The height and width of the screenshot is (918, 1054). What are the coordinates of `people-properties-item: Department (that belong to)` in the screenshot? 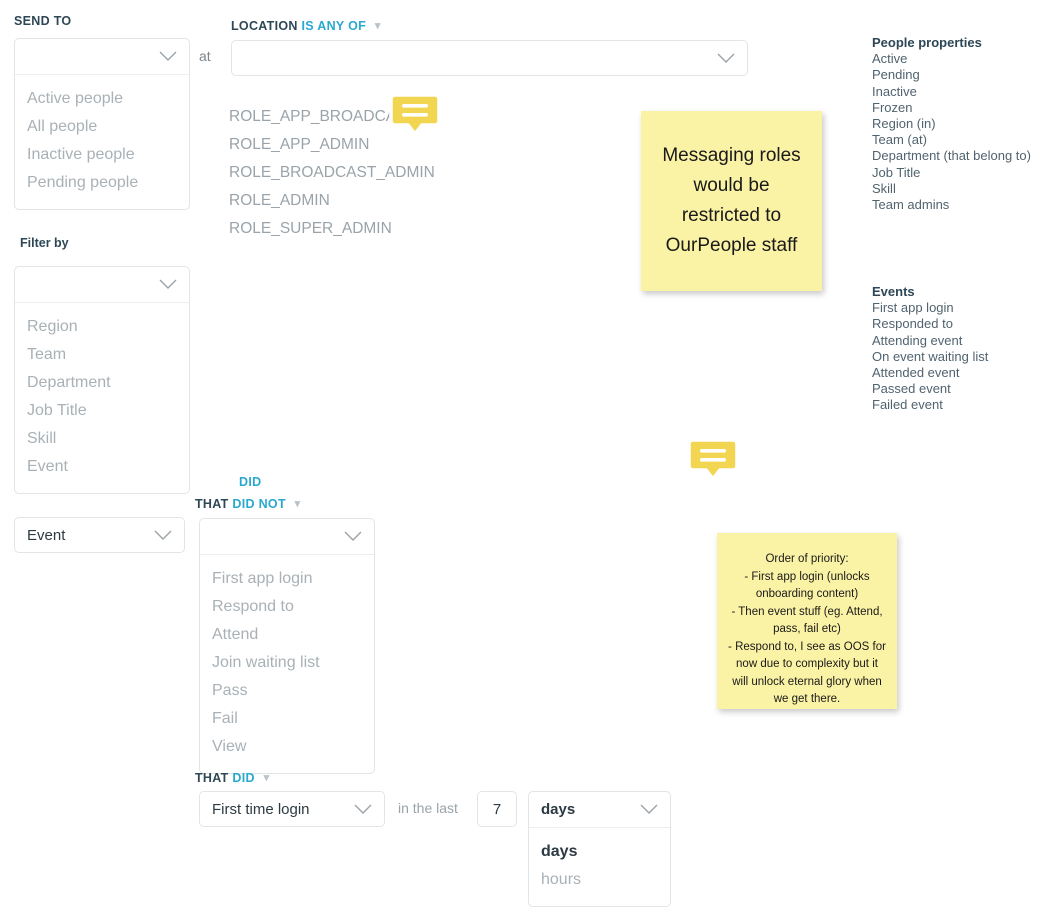 It's located at (951, 156).